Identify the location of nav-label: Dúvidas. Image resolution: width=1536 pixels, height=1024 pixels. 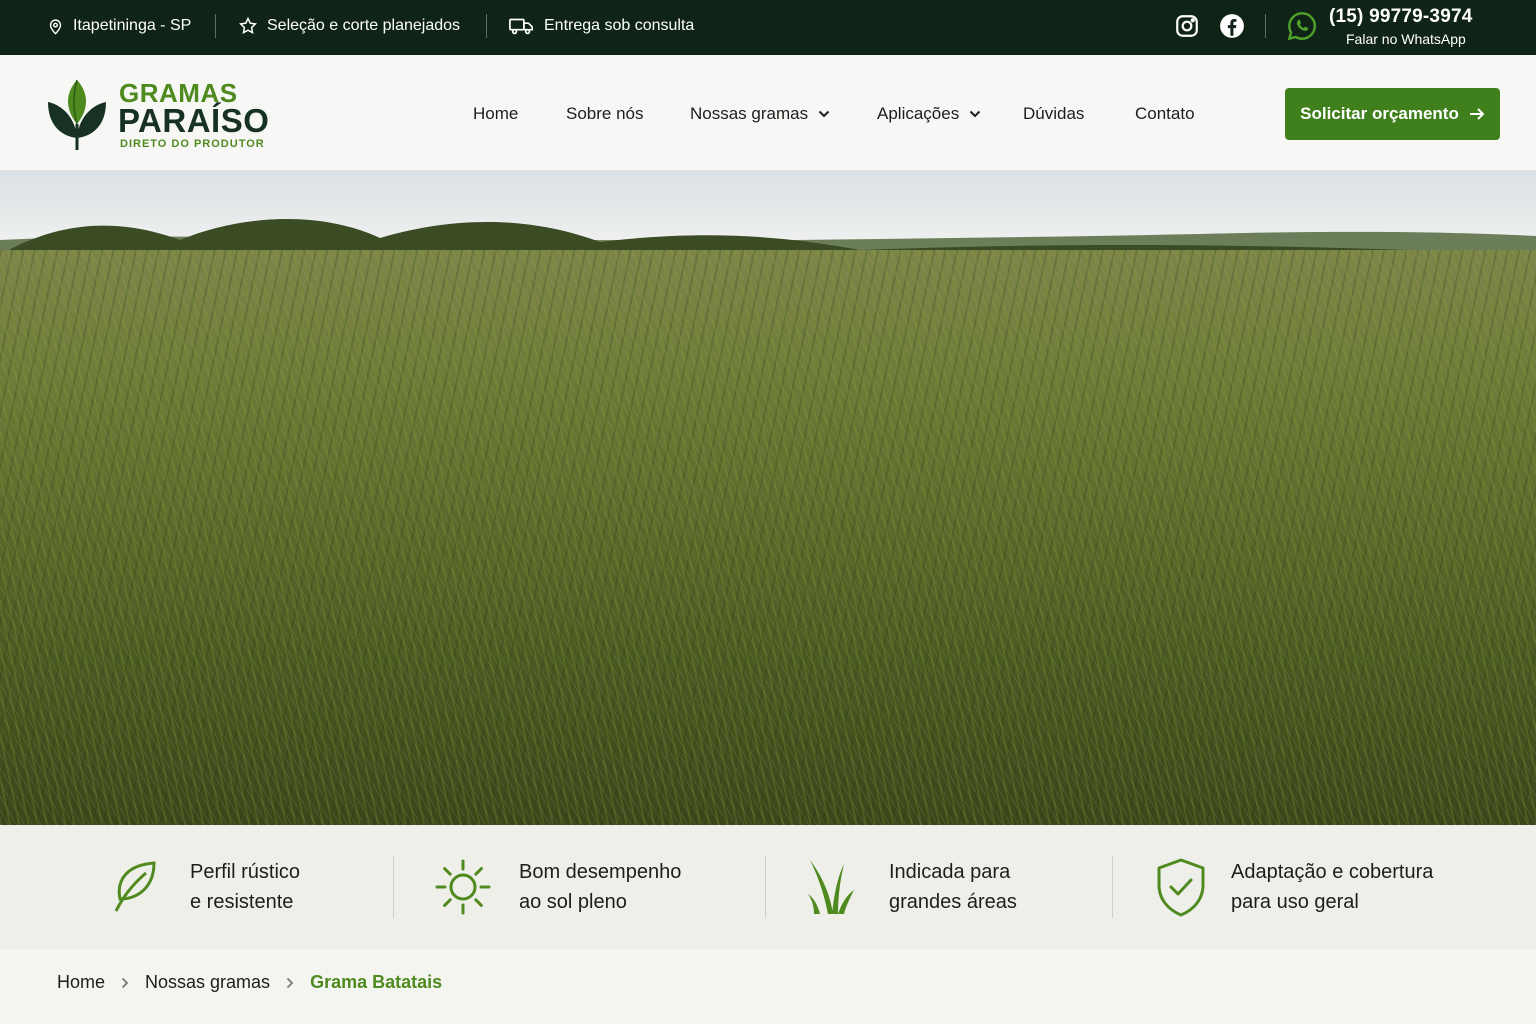
(1054, 113).